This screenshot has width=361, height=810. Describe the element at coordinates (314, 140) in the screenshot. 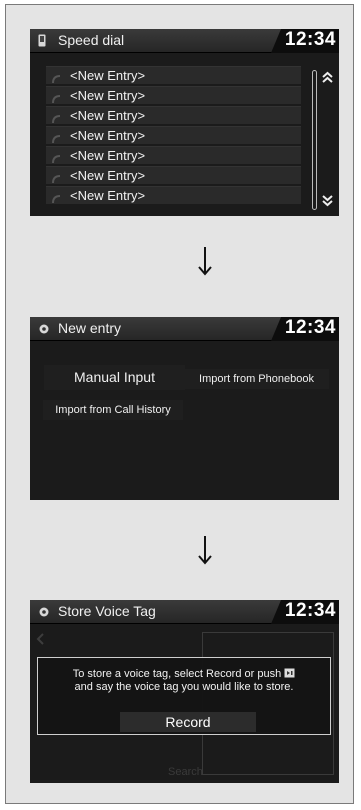

I see `scrollbar` at that location.